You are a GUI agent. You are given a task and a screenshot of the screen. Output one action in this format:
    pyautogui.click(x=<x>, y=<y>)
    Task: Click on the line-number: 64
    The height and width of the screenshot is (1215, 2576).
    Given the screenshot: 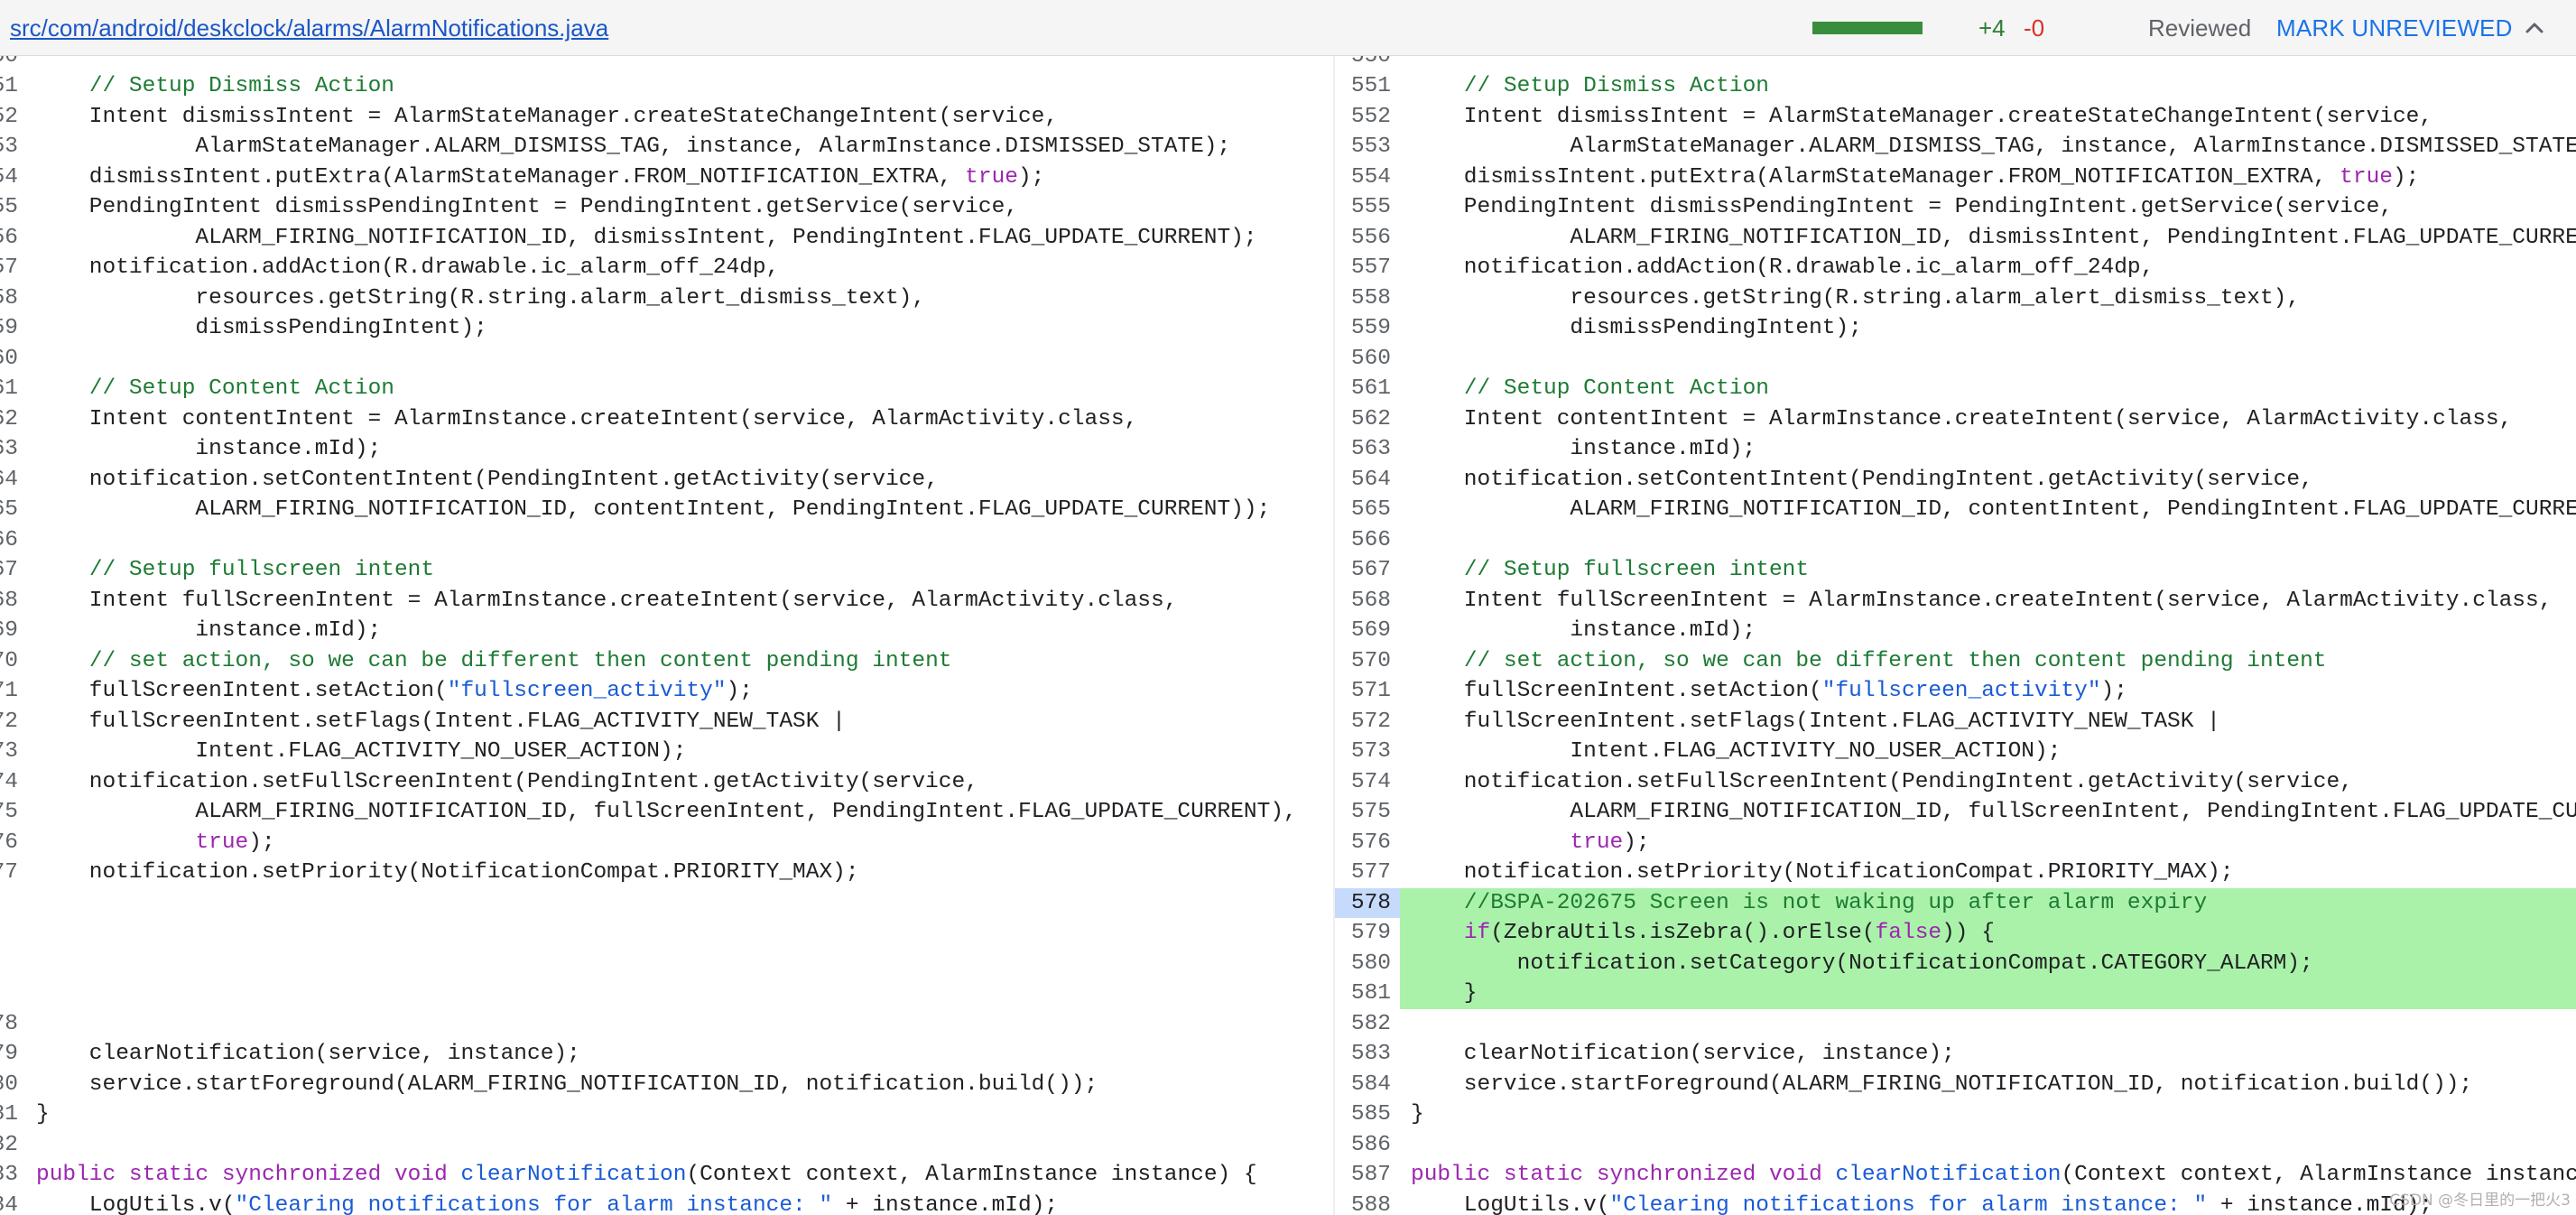 What is the action you would take?
    pyautogui.click(x=13, y=480)
    